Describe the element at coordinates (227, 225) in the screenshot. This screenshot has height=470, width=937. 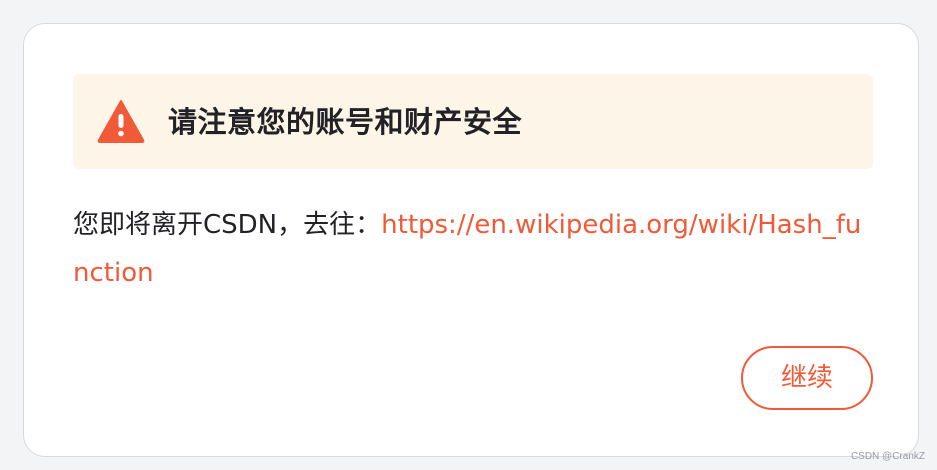
I see `redirect-prefix: 您即将离开CSDN，去往：` at that location.